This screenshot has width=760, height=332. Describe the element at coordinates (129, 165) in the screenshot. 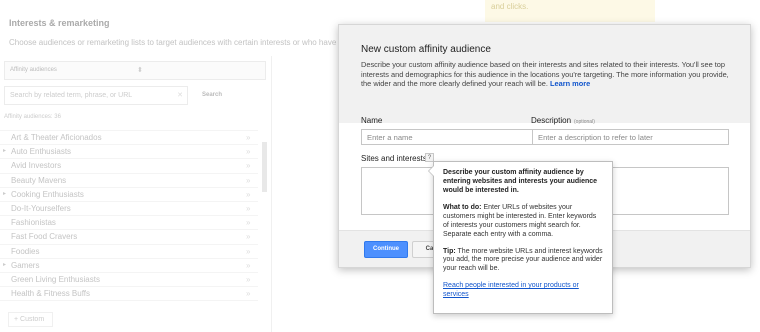

I see `list-item: Avid Investors »` at that location.